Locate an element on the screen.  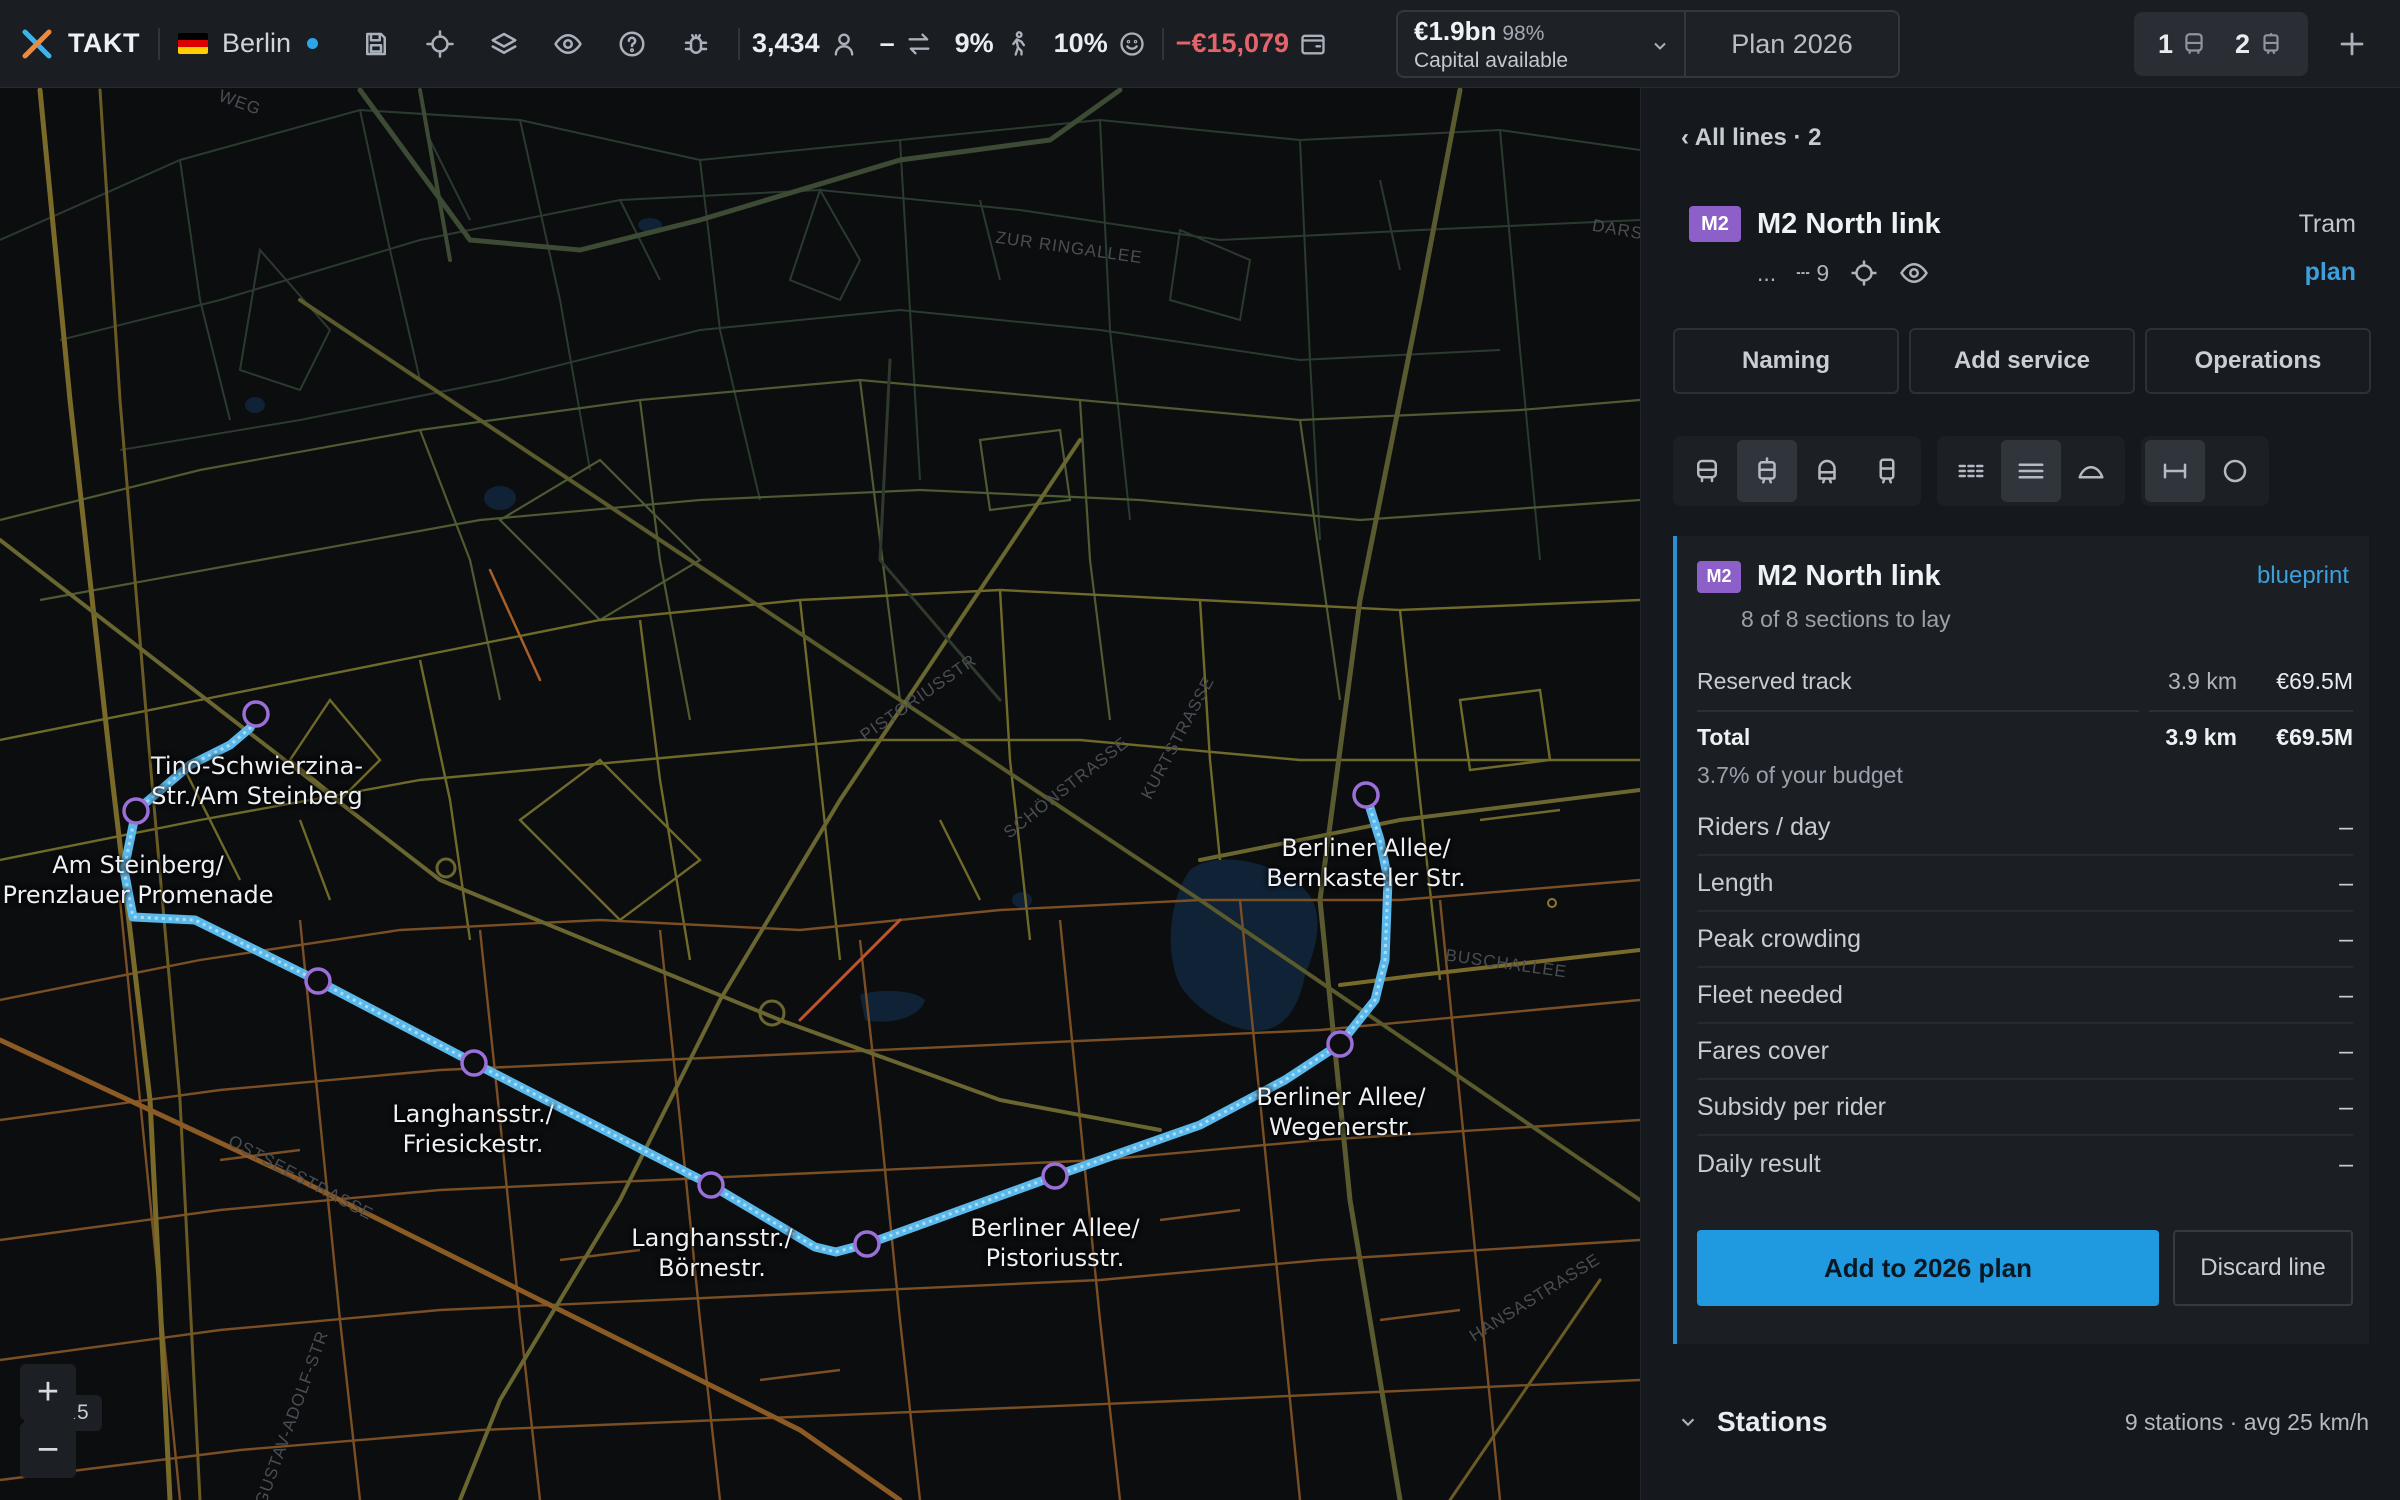
card-header: M2 M2 North link is located at coordinates (1819, 576).